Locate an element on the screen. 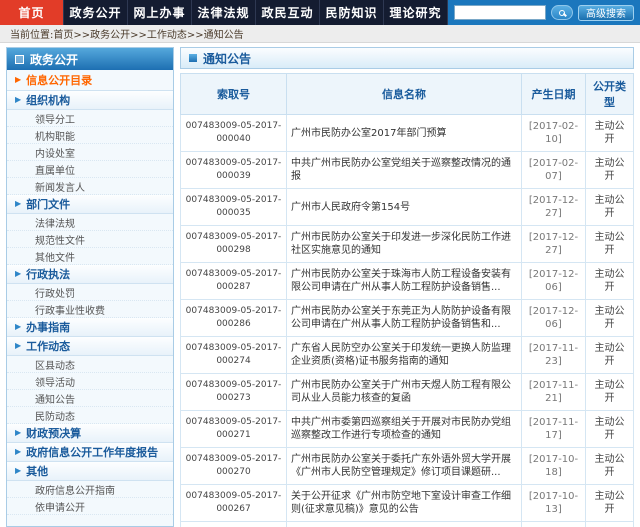  sidebar-header-icon is located at coordinates (19, 59).